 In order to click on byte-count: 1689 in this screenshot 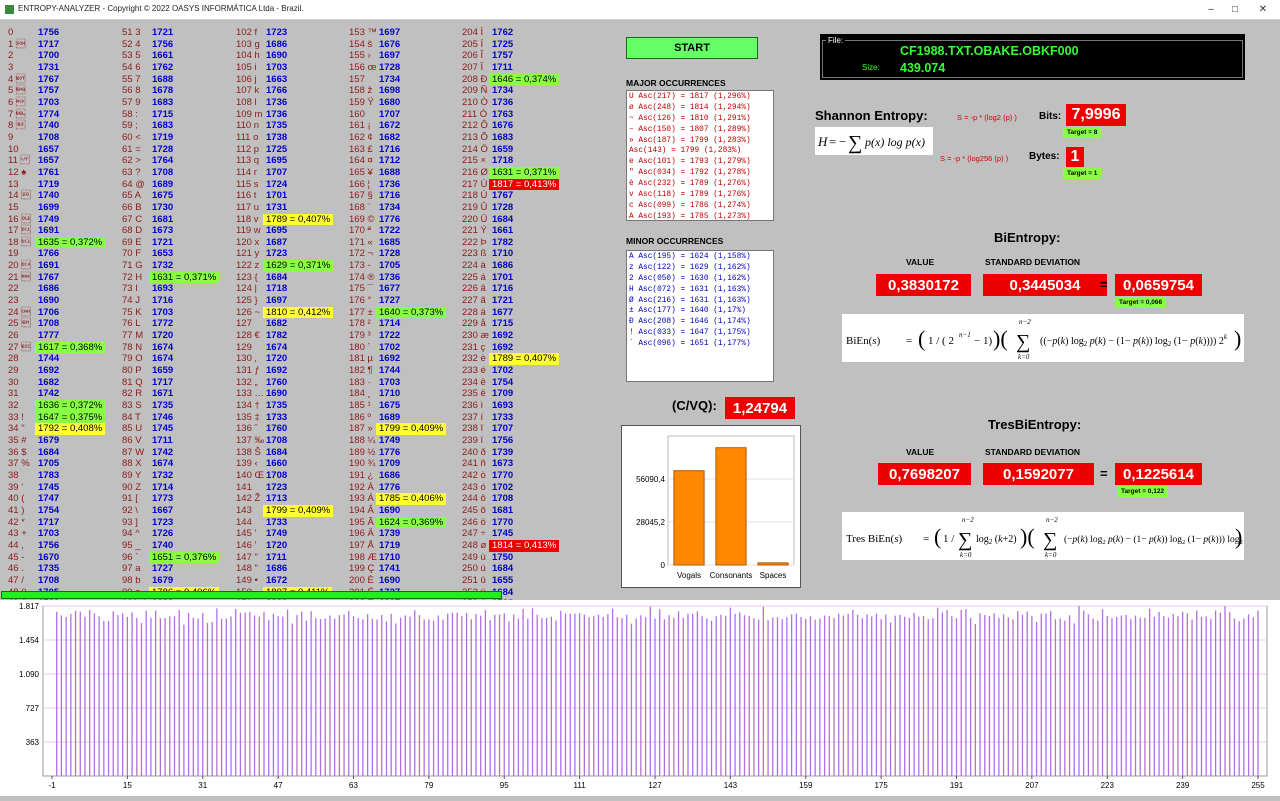, I will do `click(390, 417)`.